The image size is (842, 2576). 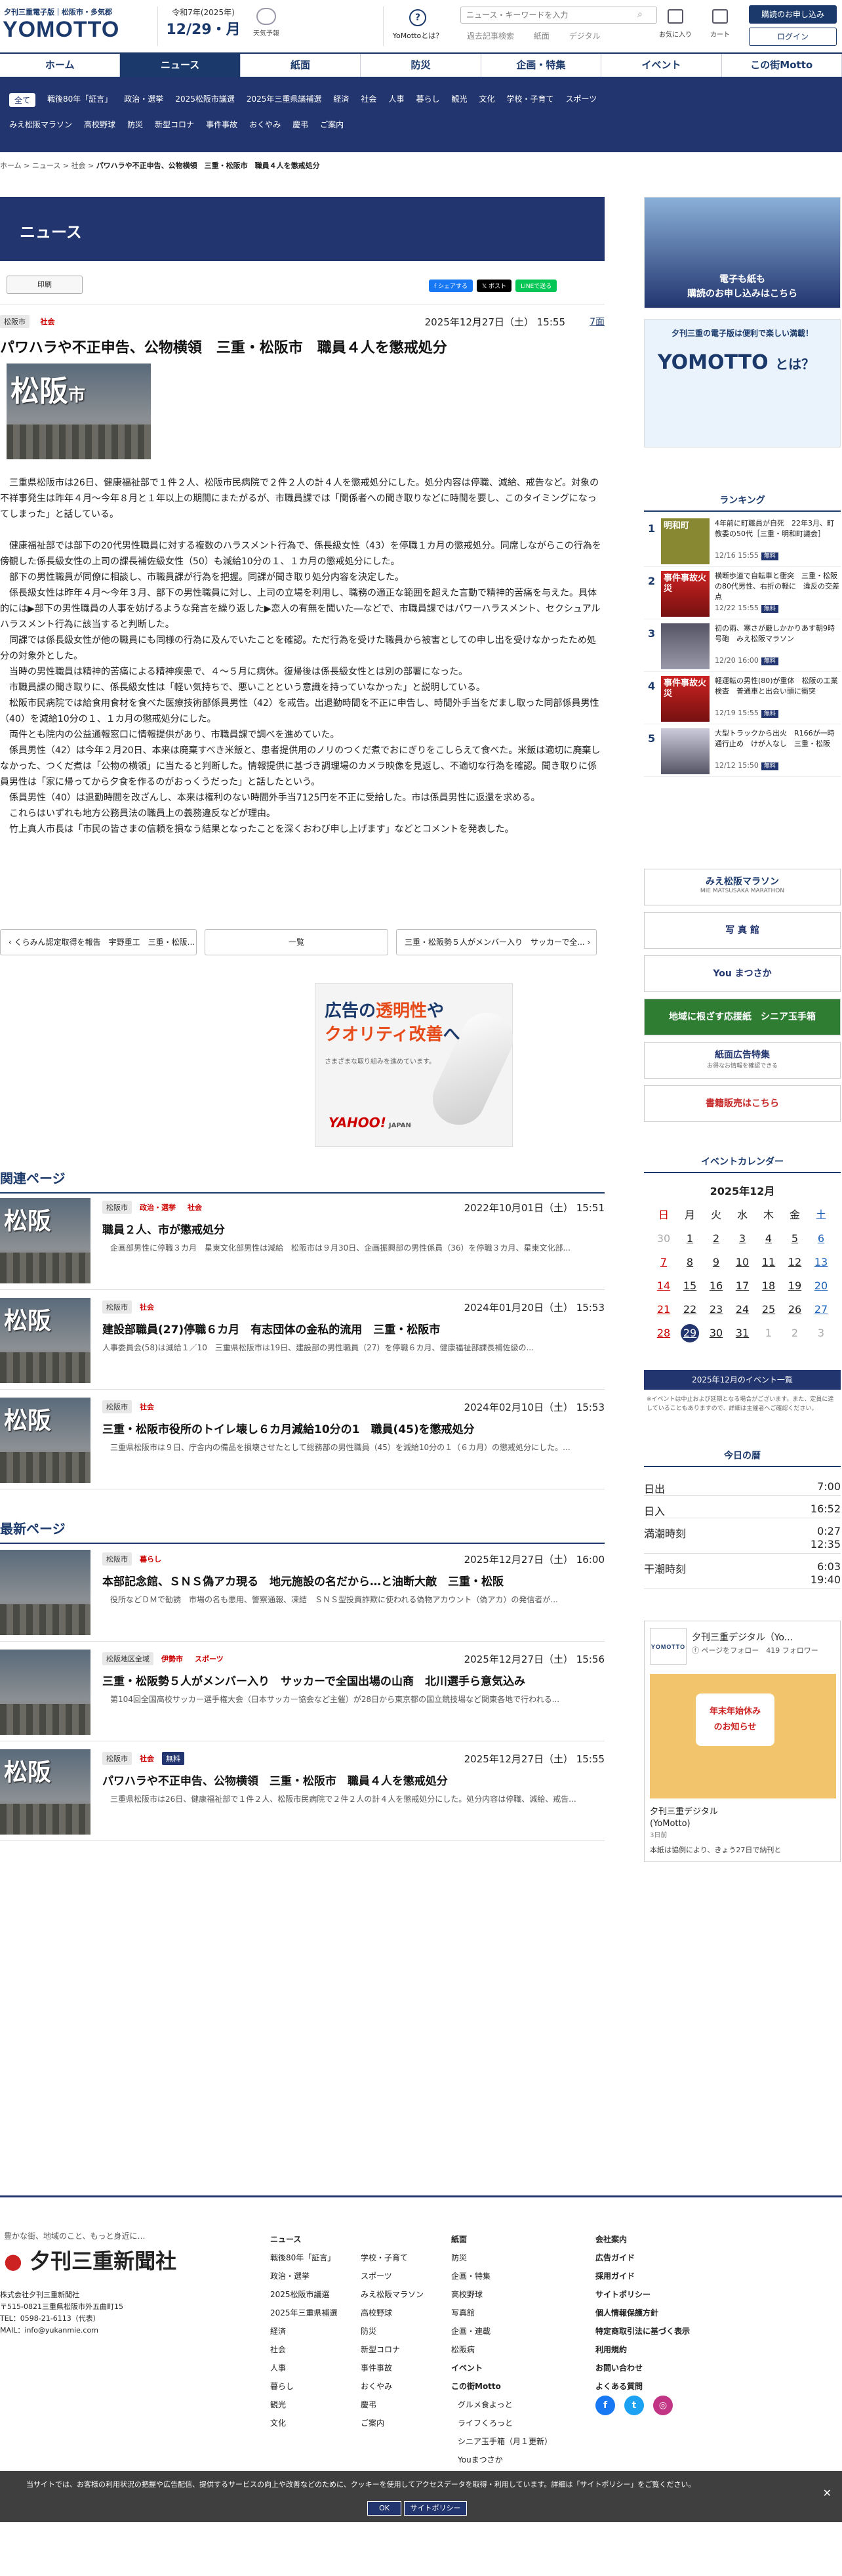 I want to click on footer-link: 防災, so click(x=392, y=2331).